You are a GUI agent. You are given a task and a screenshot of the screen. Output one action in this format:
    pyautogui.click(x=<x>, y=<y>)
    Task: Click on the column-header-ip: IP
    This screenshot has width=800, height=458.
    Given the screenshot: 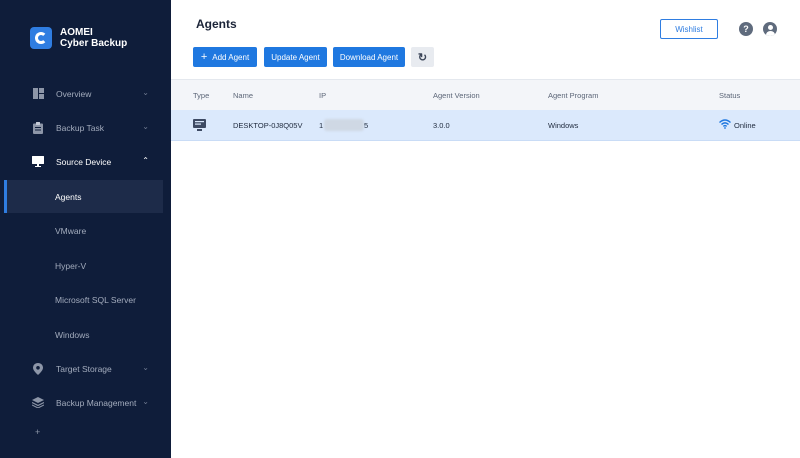 What is the action you would take?
    pyautogui.click(x=322, y=95)
    